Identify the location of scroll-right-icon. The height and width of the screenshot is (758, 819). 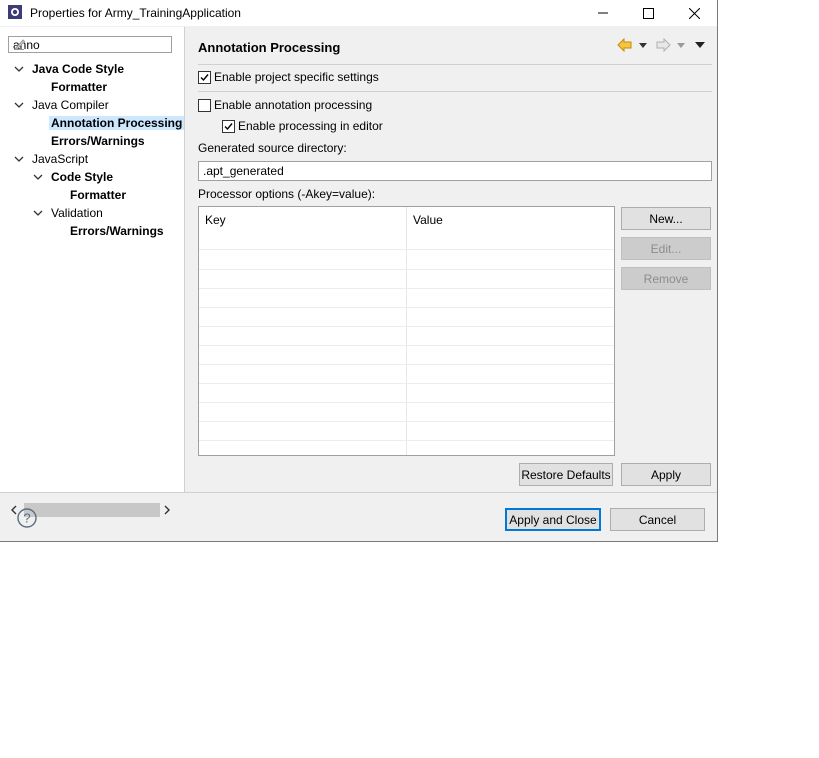
(167, 510).